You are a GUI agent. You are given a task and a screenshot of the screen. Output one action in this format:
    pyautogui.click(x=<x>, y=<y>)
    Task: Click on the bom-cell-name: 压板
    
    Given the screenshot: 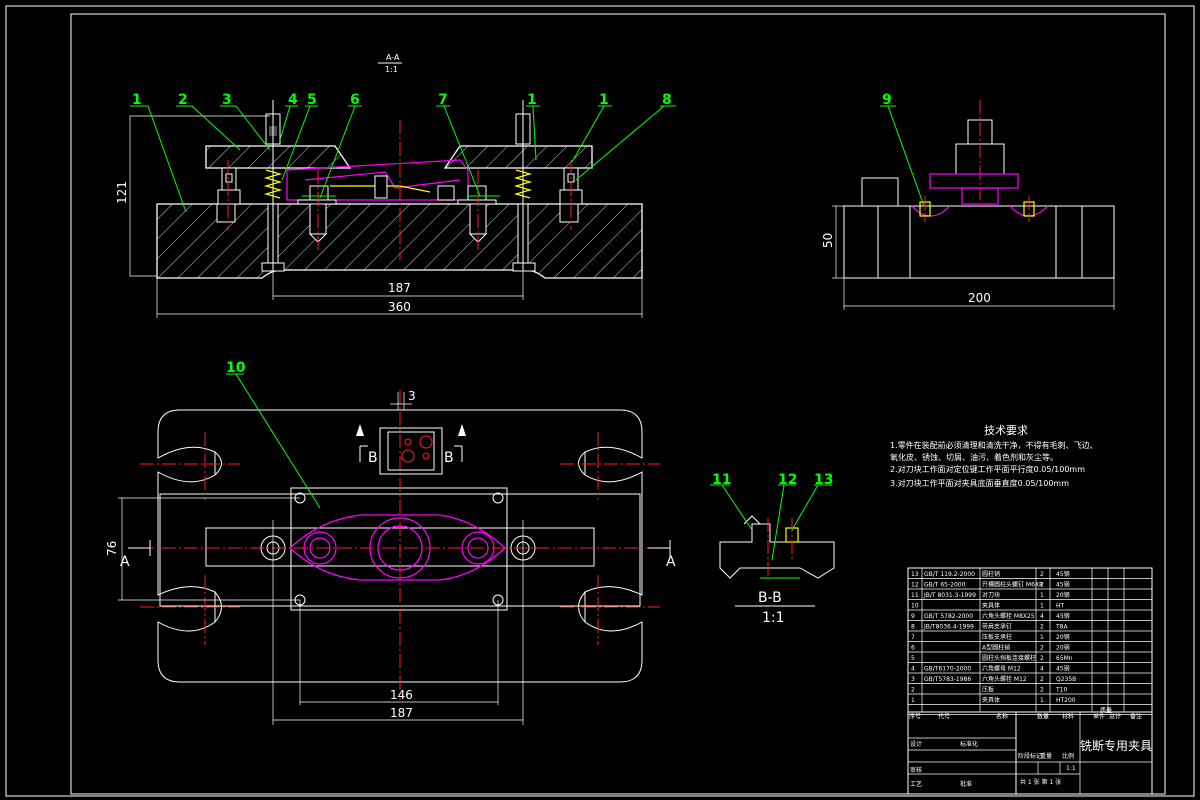 What is the action you would take?
    pyautogui.click(x=988, y=690)
    